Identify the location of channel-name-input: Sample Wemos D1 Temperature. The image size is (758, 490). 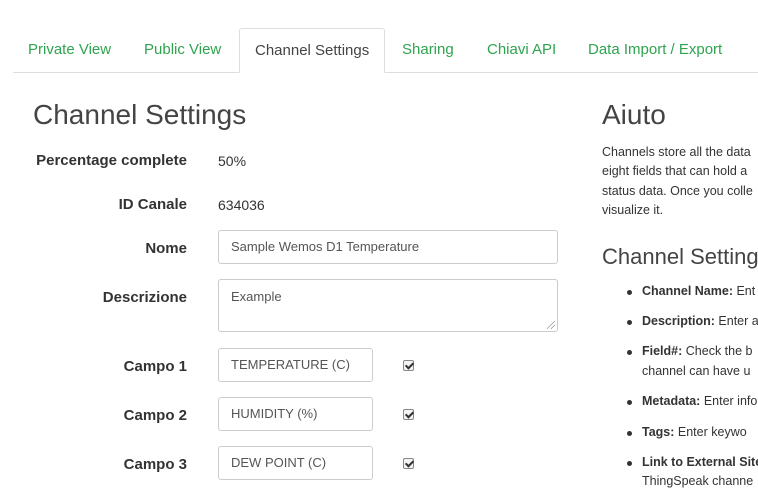
(388, 247).